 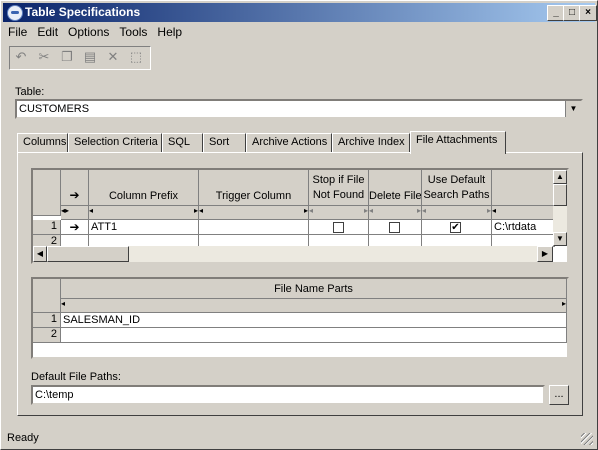 What do you see at coordinates (113, 57) in the screenshot?
I see `delete-icon: ✕` at bounding box center [113, 57].